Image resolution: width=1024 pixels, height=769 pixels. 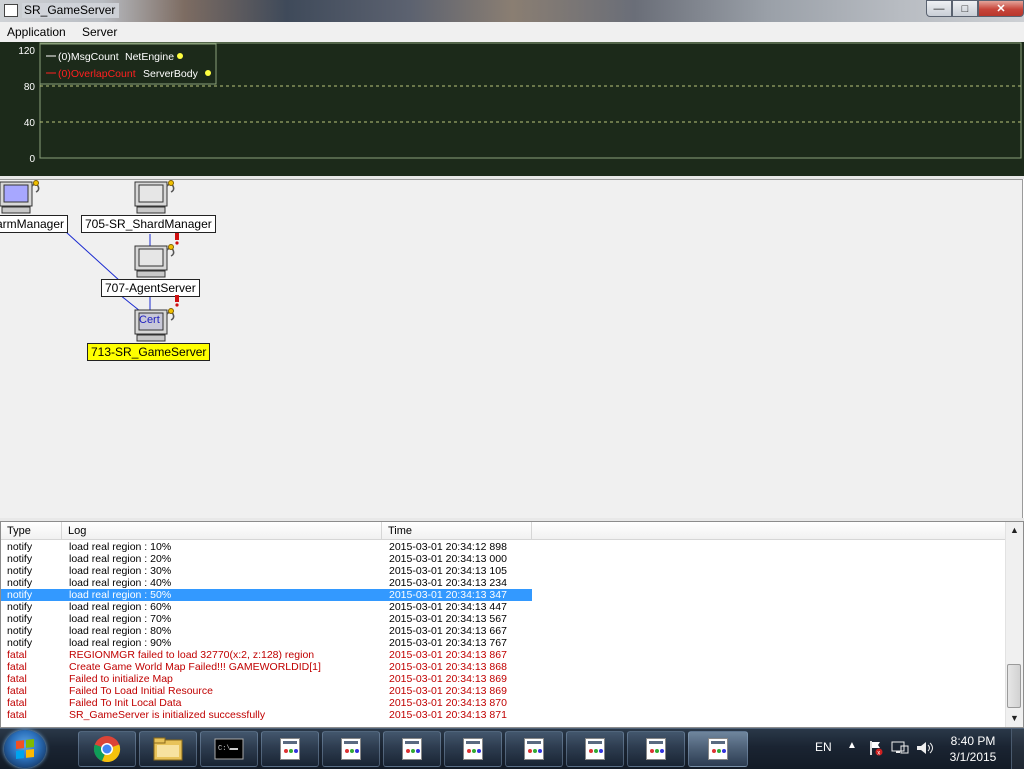 What do you see at coordinates (939, 8) in the screenshot?
I see `minimize-button: —` at bounding box center [939, 8].